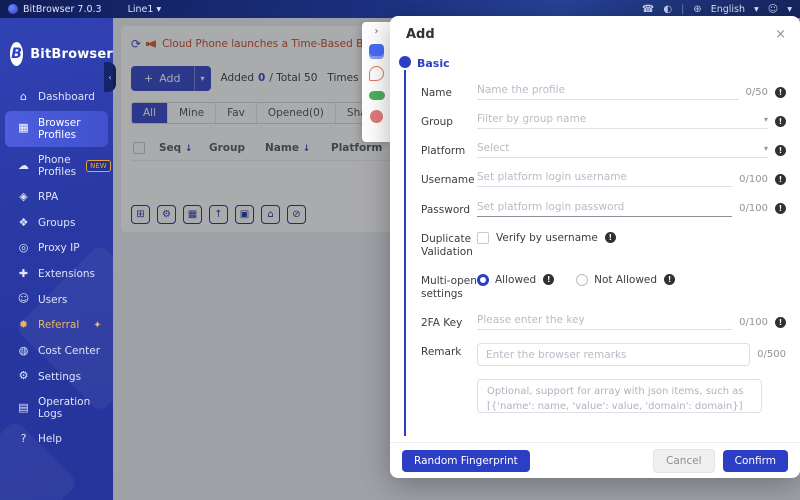 The image size is (800, 500). Describe the element at coordinates (58, 166) in the screenshot. I see `sidebar-item-phone-profiles: ☁ Phone Profiles NEW` at that location.